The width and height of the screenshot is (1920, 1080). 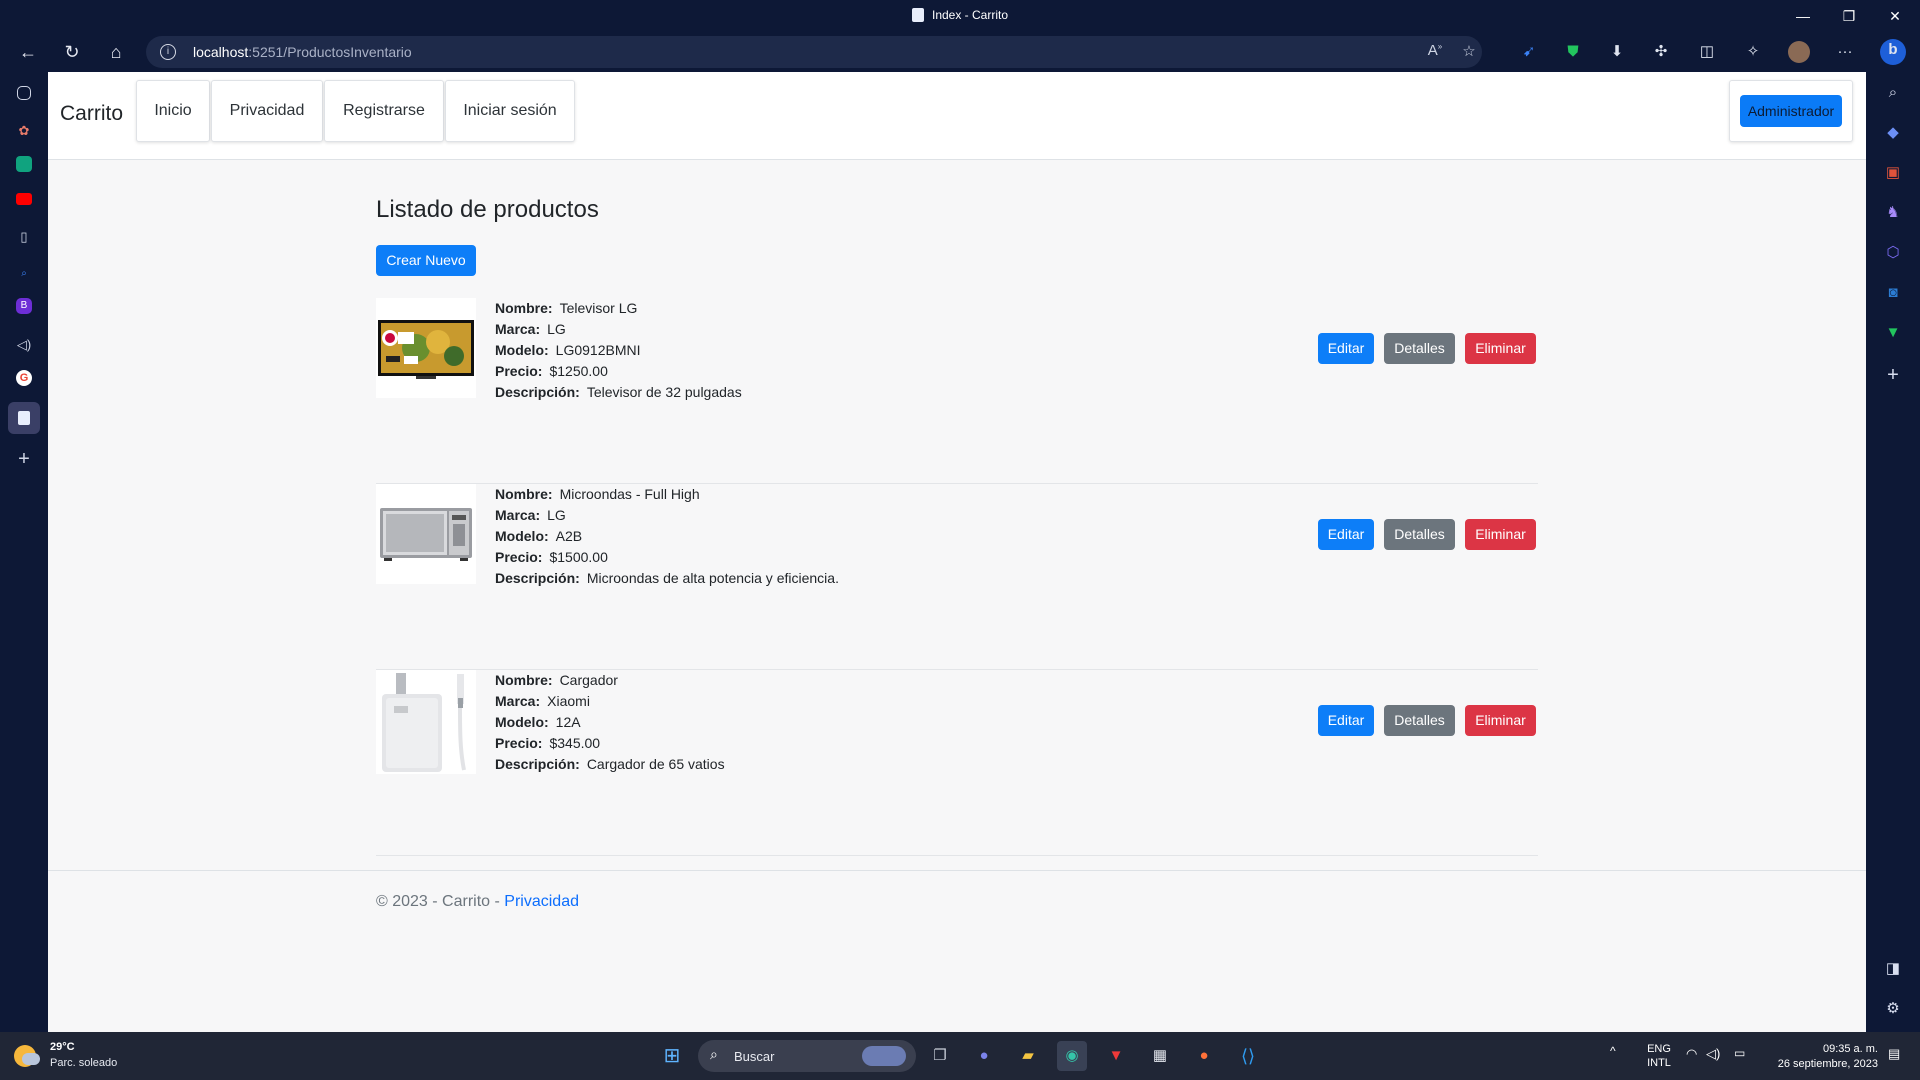 What do you see at coordinates (1893, 969) in the screenshot?
I see `sidebar-toggle-icon: ◨` at bounding box center [1893, 969].